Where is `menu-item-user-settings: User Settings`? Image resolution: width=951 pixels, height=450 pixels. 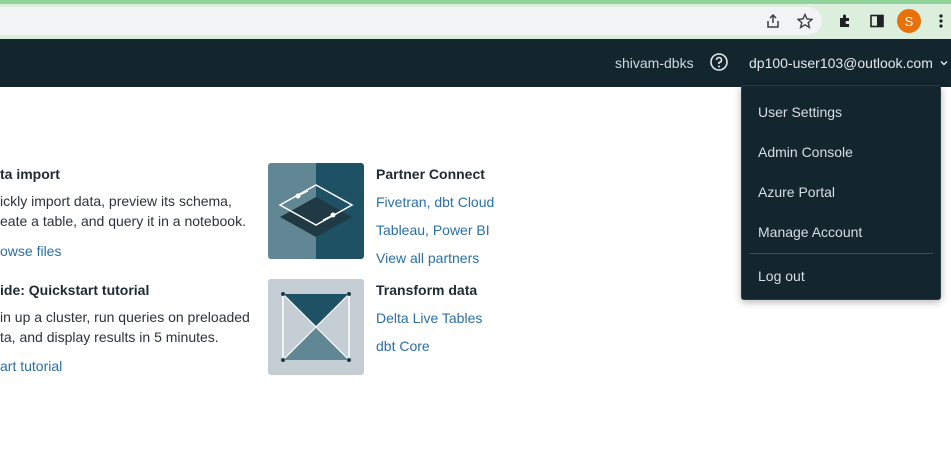 menu-item-user-settings: User Settings is located at coordinates (800, 112).